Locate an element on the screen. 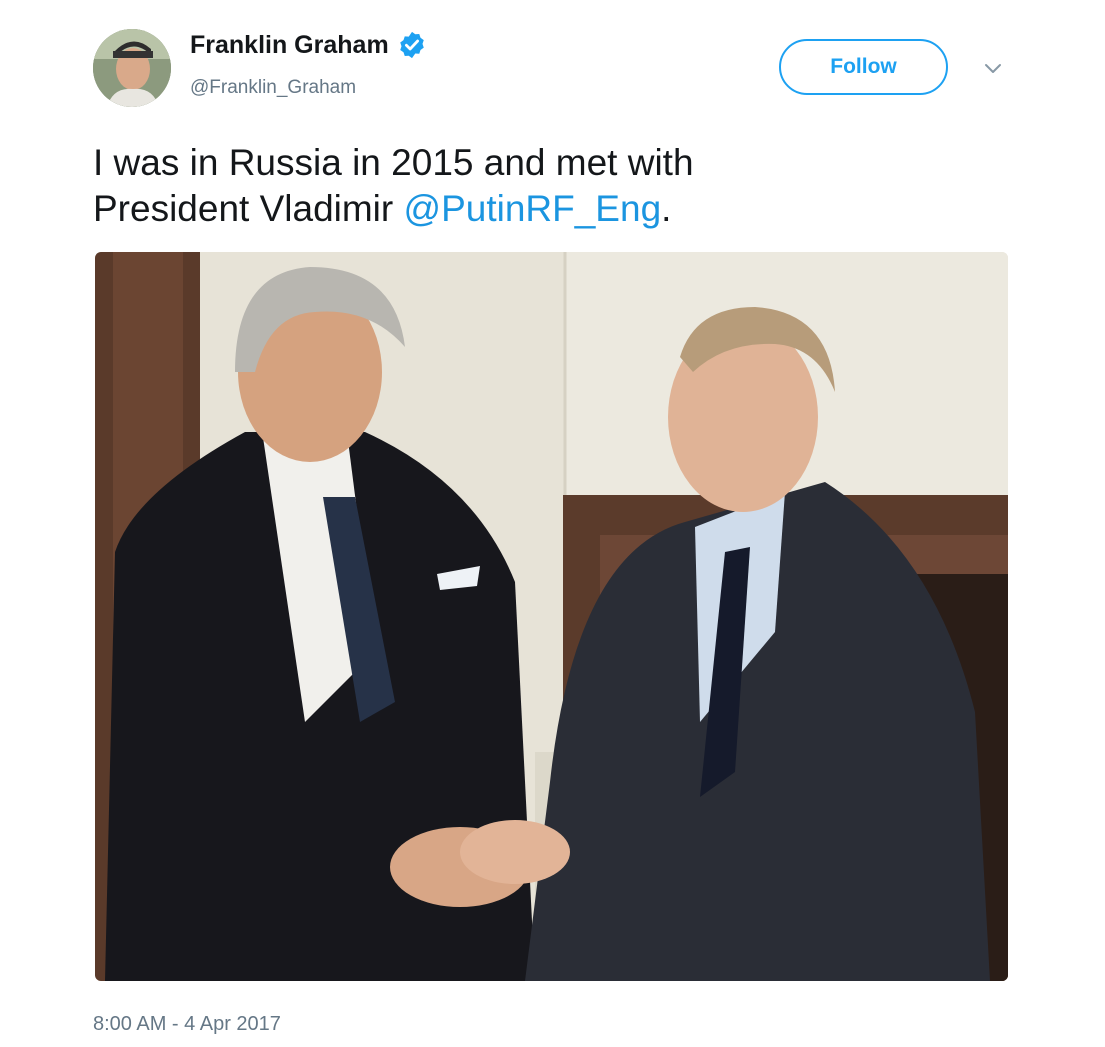  author-display-name: Franklin Graham is located at coordinates (289, 45).